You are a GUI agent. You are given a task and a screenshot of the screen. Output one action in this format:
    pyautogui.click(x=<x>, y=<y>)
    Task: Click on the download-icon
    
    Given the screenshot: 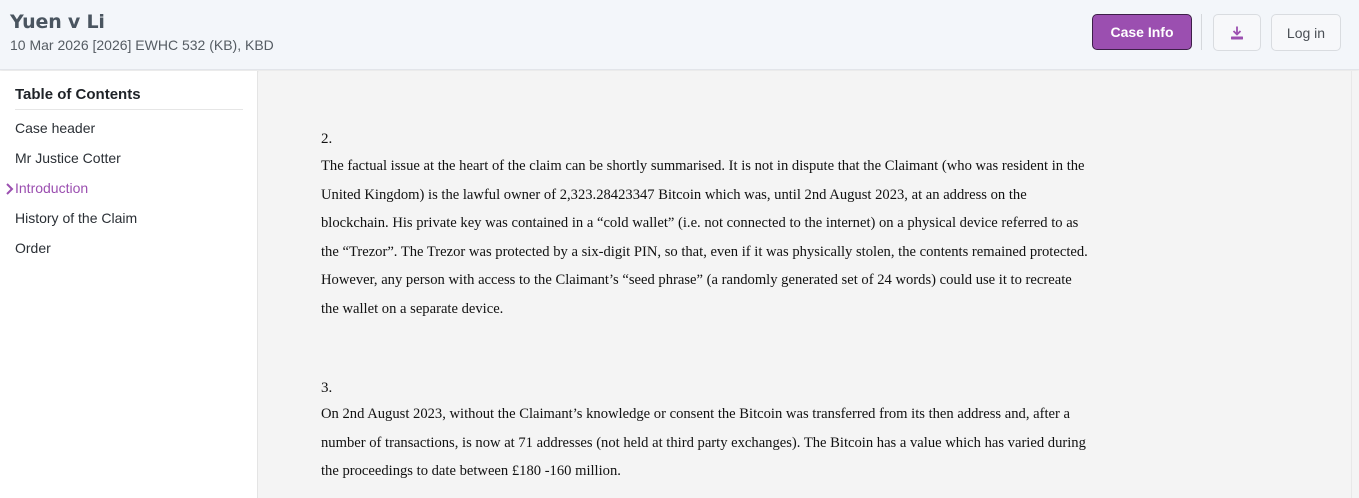 What is the action you would take?
    pyautogui.click(x=1237, y=32)
    